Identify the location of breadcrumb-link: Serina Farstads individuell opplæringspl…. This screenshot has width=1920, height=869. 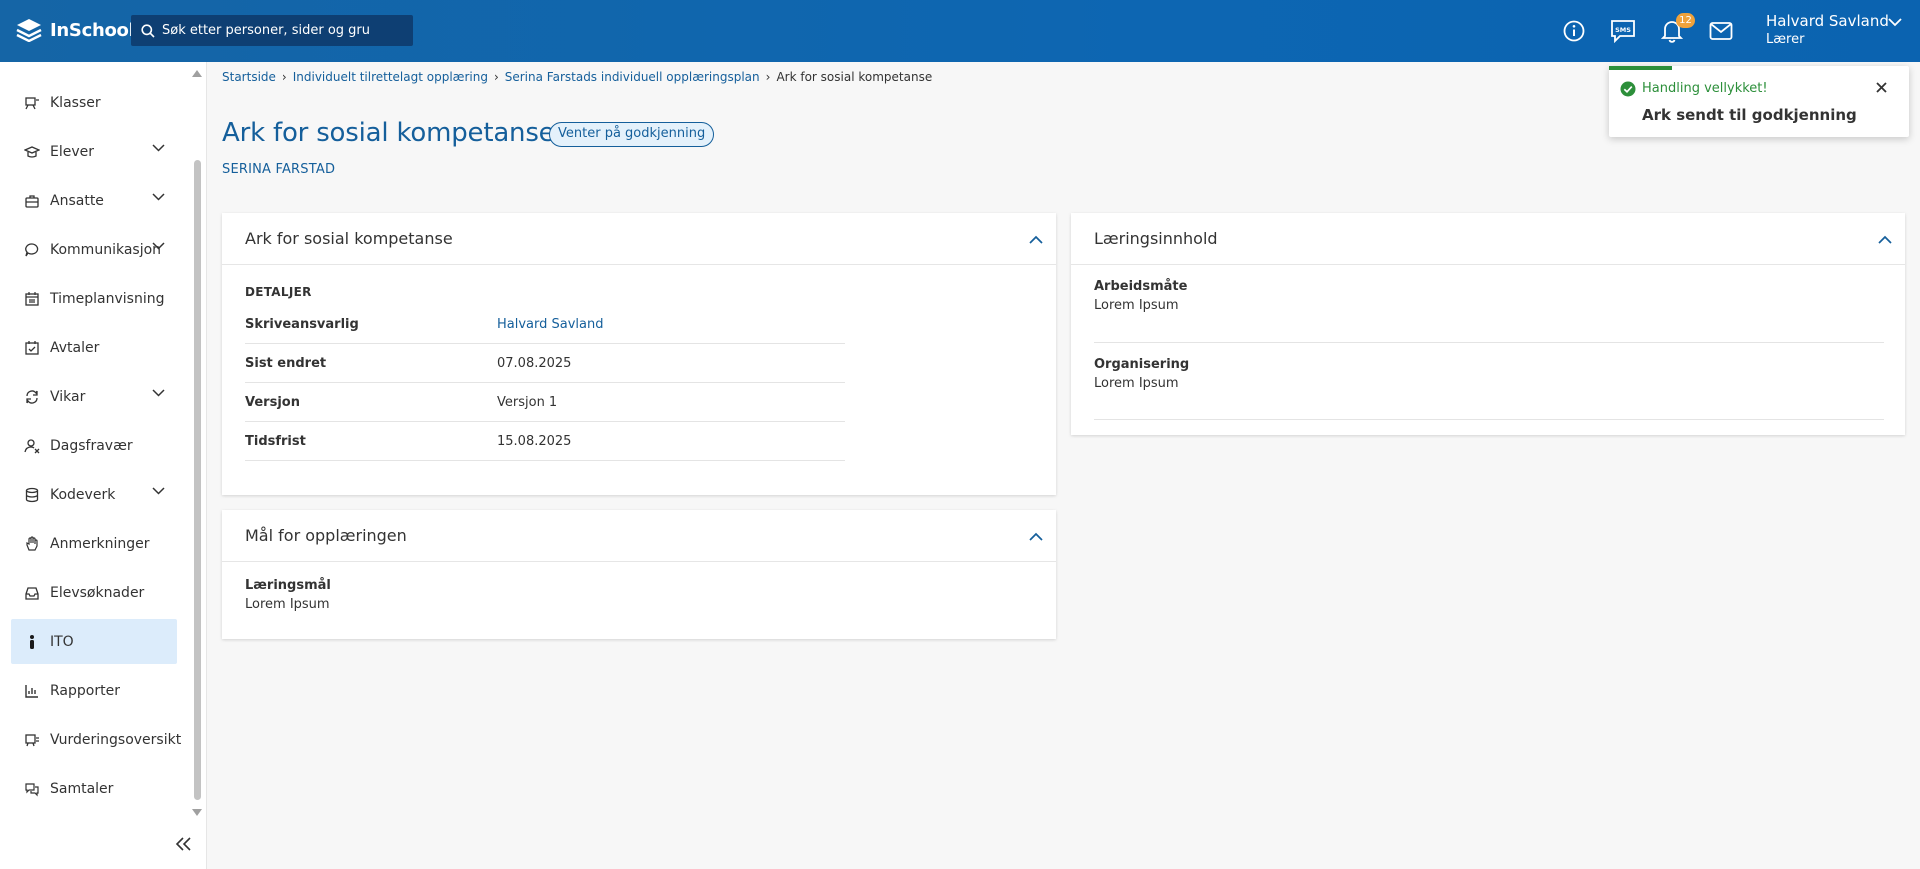
(632, 77).